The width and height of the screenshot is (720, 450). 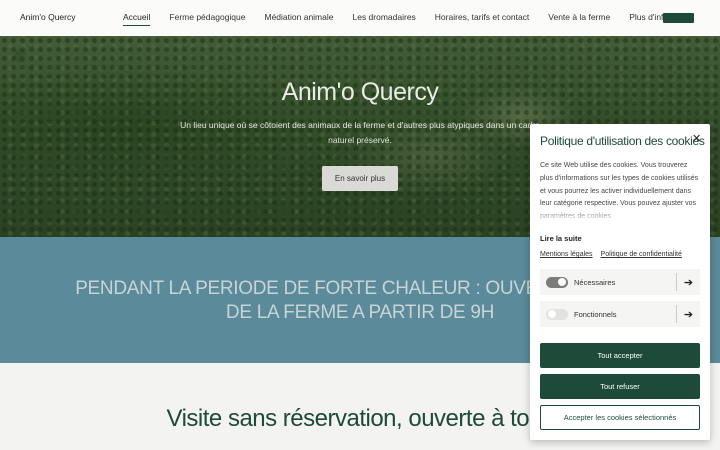 I want to click on cookie-category-necessary: Nécessaires ➔, so click(x=620, y=282).